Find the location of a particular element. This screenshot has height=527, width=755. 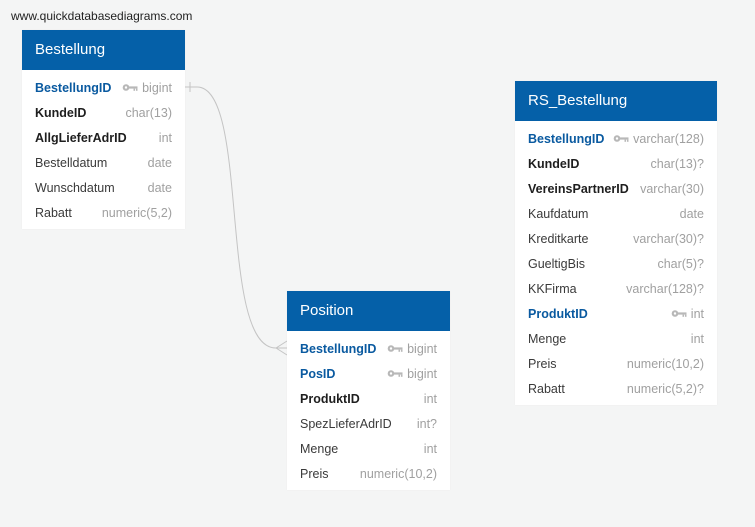

column-name: AllgLieferAdrID is located at coordinates (81, 137).